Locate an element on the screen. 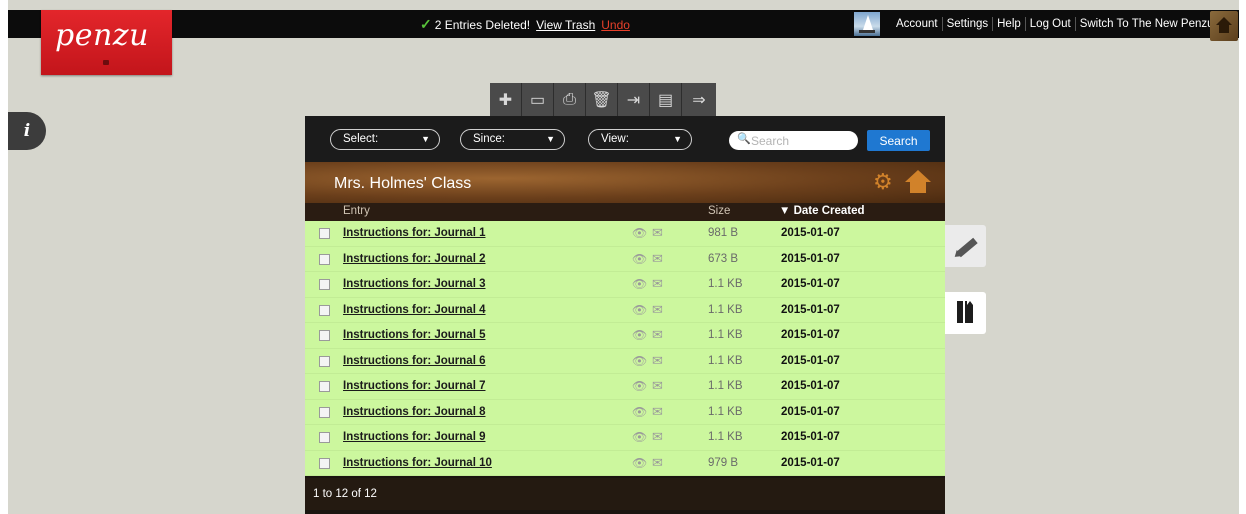  bookmark-tab is located at coordinates (965, 313).